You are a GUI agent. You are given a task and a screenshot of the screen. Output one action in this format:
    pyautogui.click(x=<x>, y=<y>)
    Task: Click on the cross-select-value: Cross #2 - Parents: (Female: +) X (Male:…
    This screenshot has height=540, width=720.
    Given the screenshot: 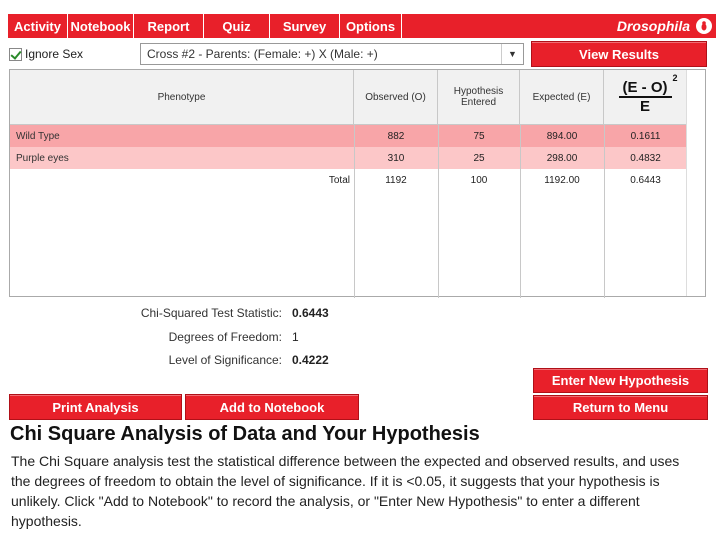 What is the action you would take?
    pyautogui.click(x=262, y=54)
    